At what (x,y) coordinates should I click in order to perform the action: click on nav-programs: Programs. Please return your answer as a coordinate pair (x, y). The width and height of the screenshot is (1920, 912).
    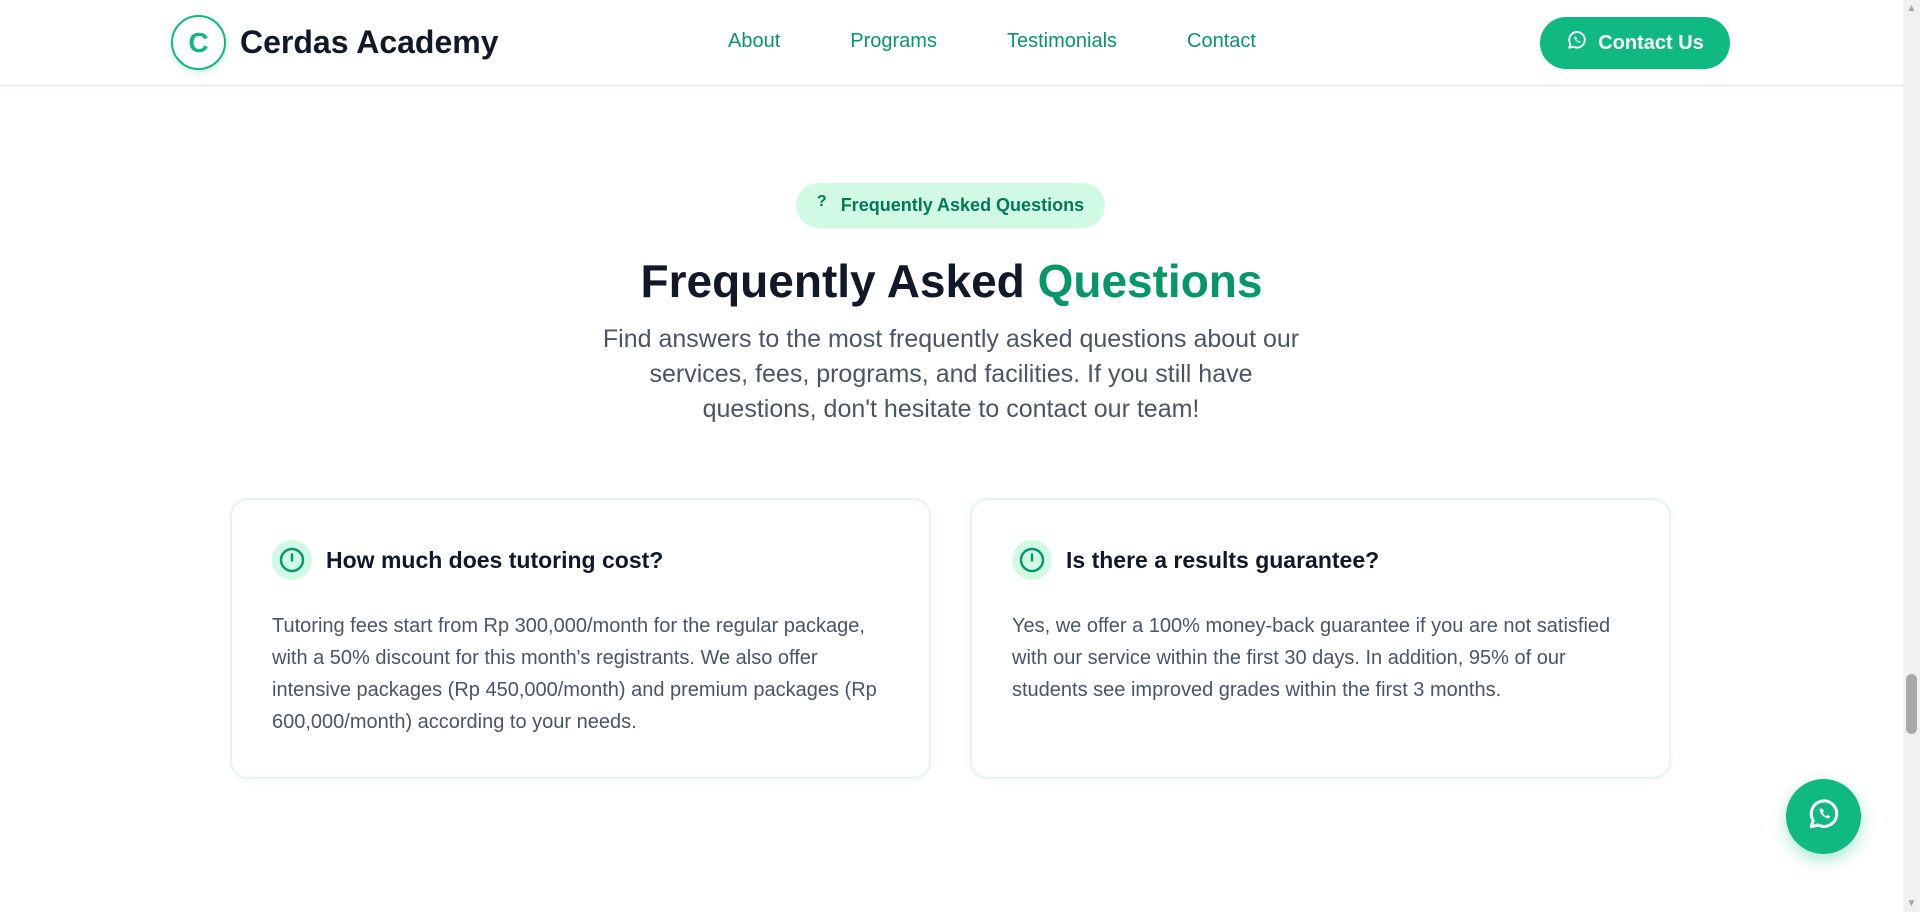
    Looking at the image, I should click on (893, 41).